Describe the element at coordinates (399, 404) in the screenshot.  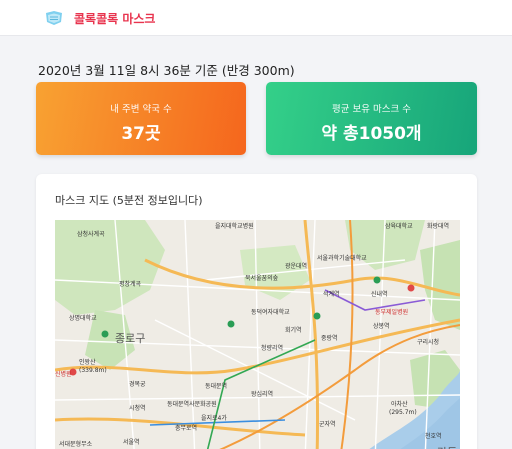
I see `map-label: 아차산` at that location.